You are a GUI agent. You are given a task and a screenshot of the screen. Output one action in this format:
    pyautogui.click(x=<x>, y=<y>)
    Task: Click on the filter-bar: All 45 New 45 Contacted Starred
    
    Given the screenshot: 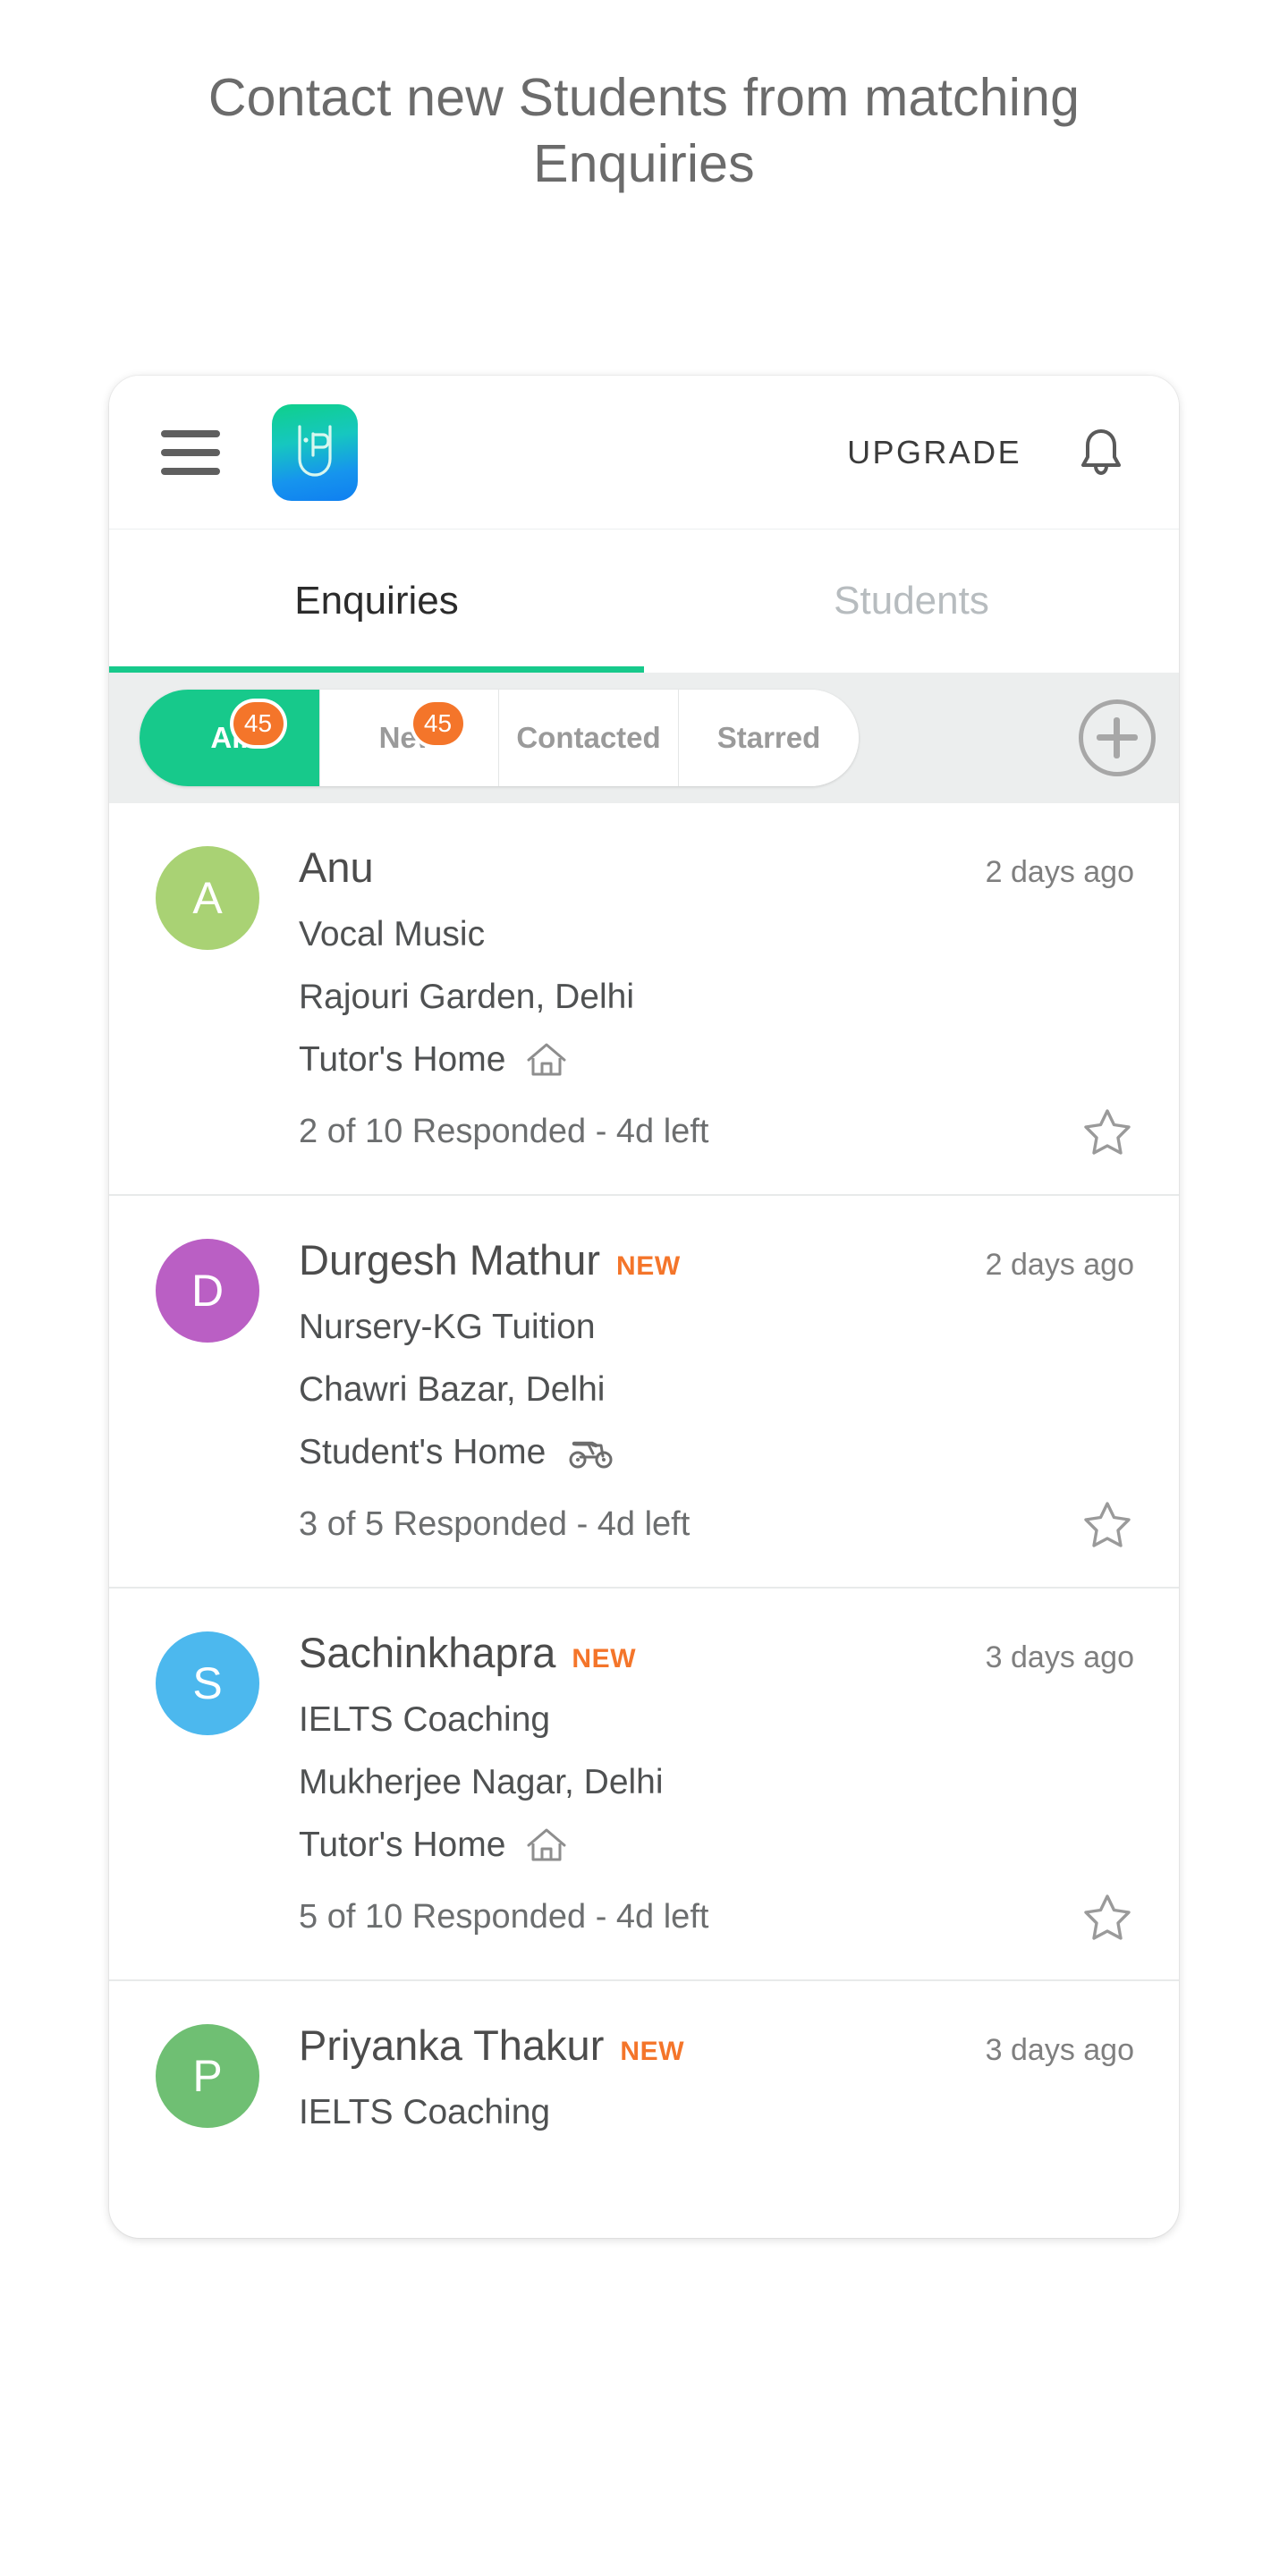 What is the action you would take?
    pyautogui.click(x=644, y=738)
    